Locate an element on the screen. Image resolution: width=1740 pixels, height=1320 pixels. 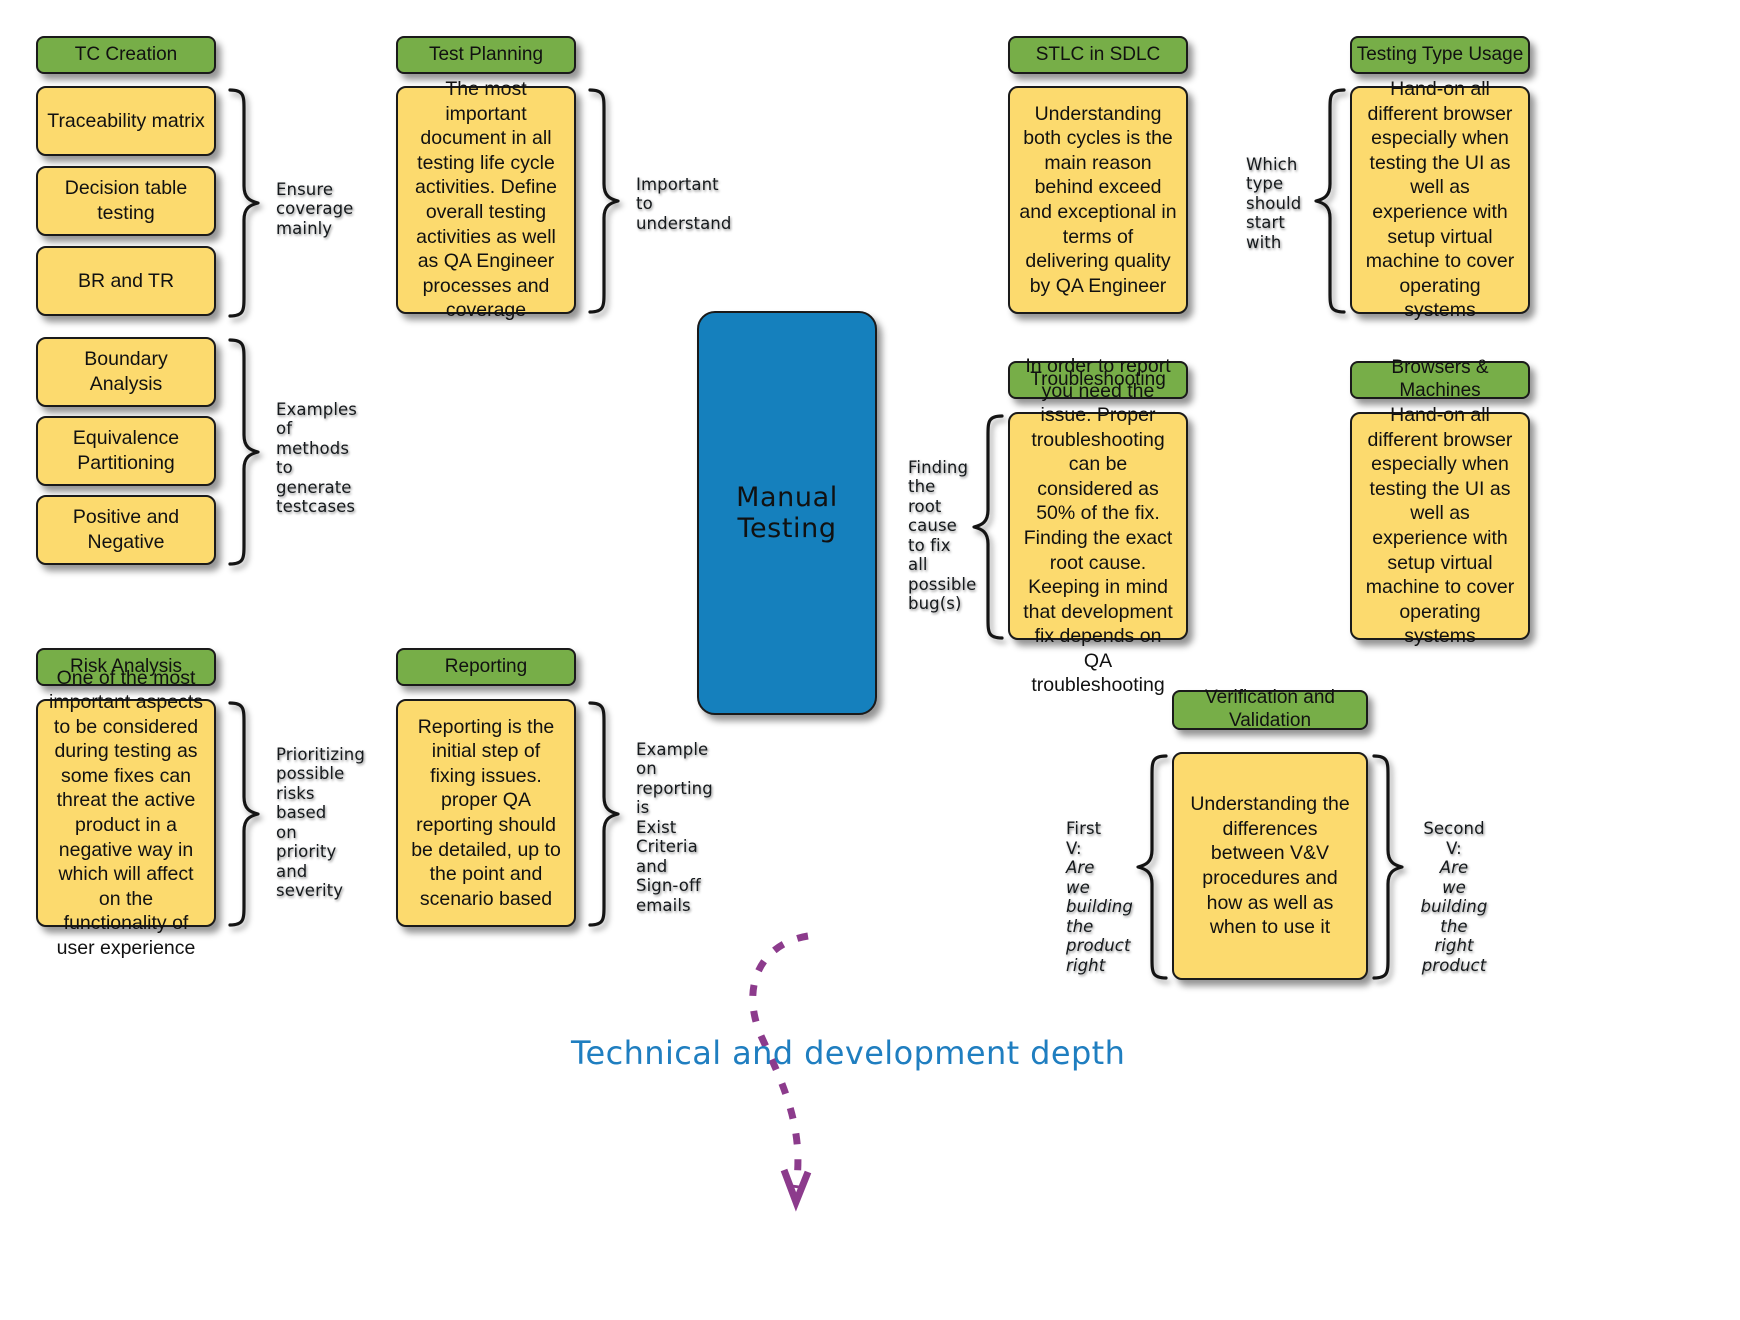
node-header-reporting: Reporting is located at coordinates (486, 667).